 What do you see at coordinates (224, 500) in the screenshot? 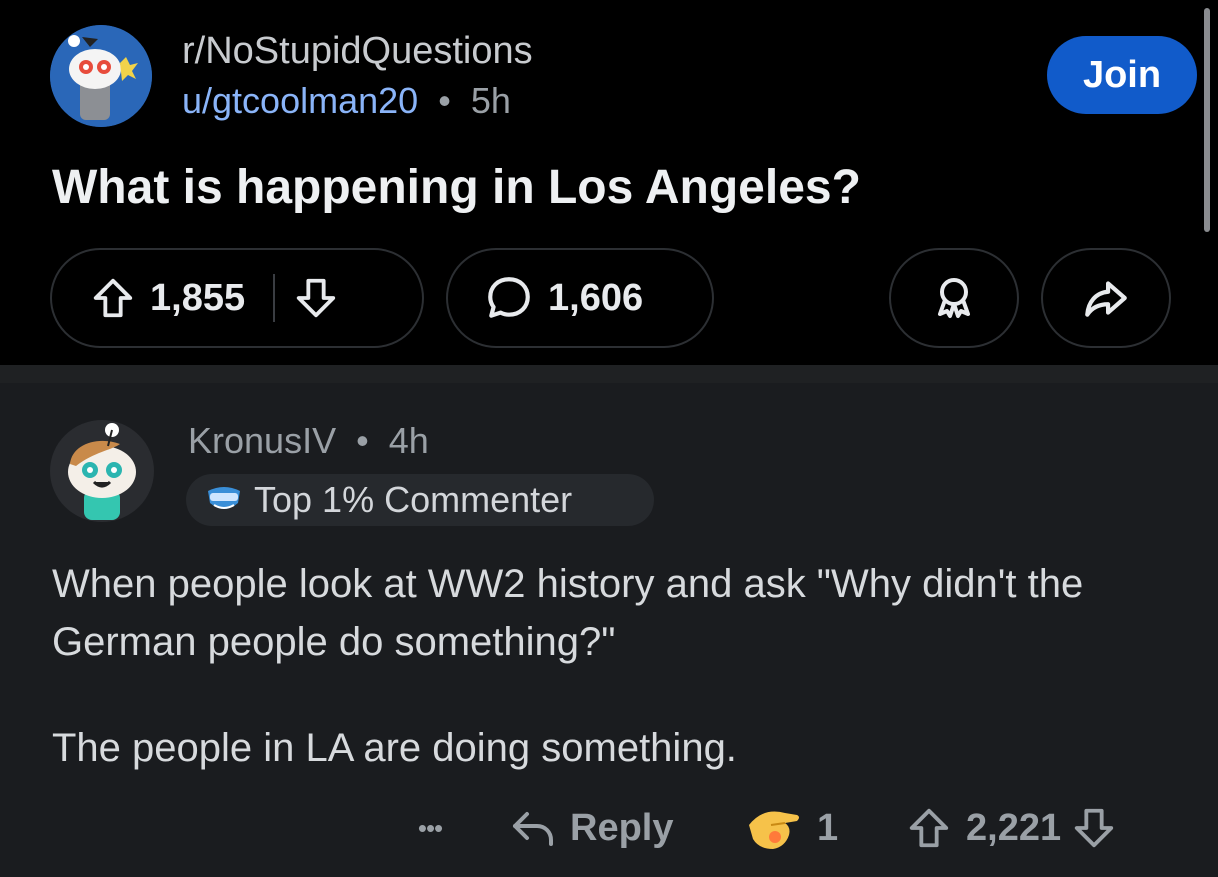
I see `commenter-badge-icon` at bounding box center [224, 500].